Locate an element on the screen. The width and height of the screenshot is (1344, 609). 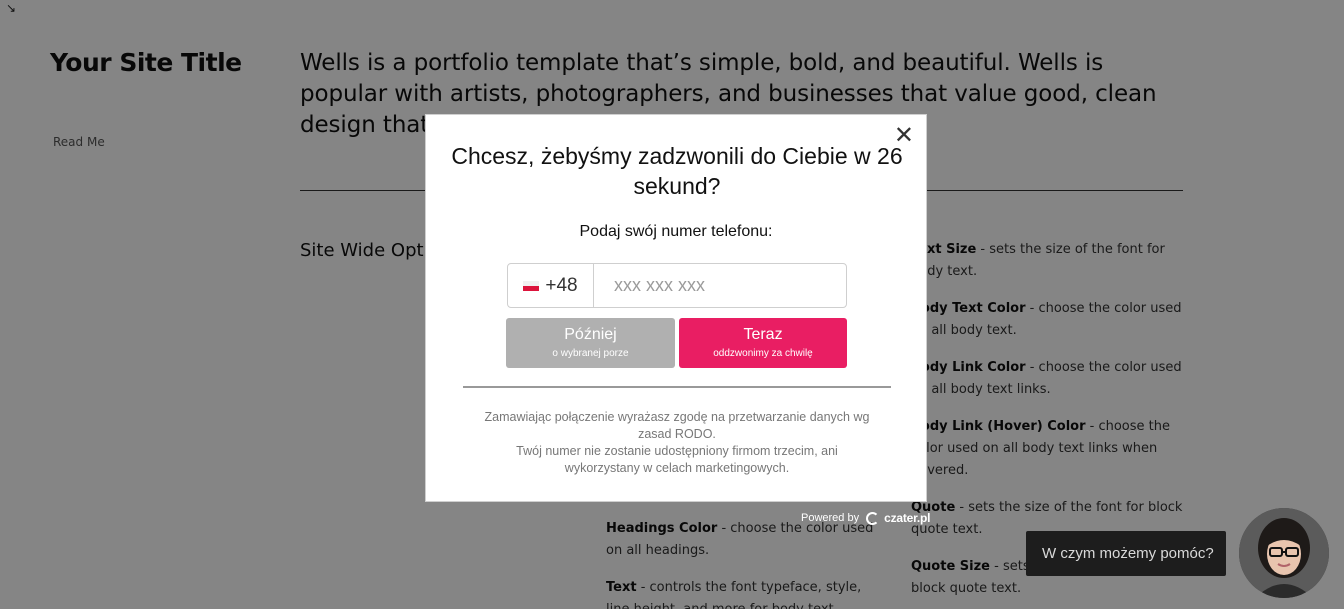
country-code-selector: +48 is located at coordinates (551, 285).